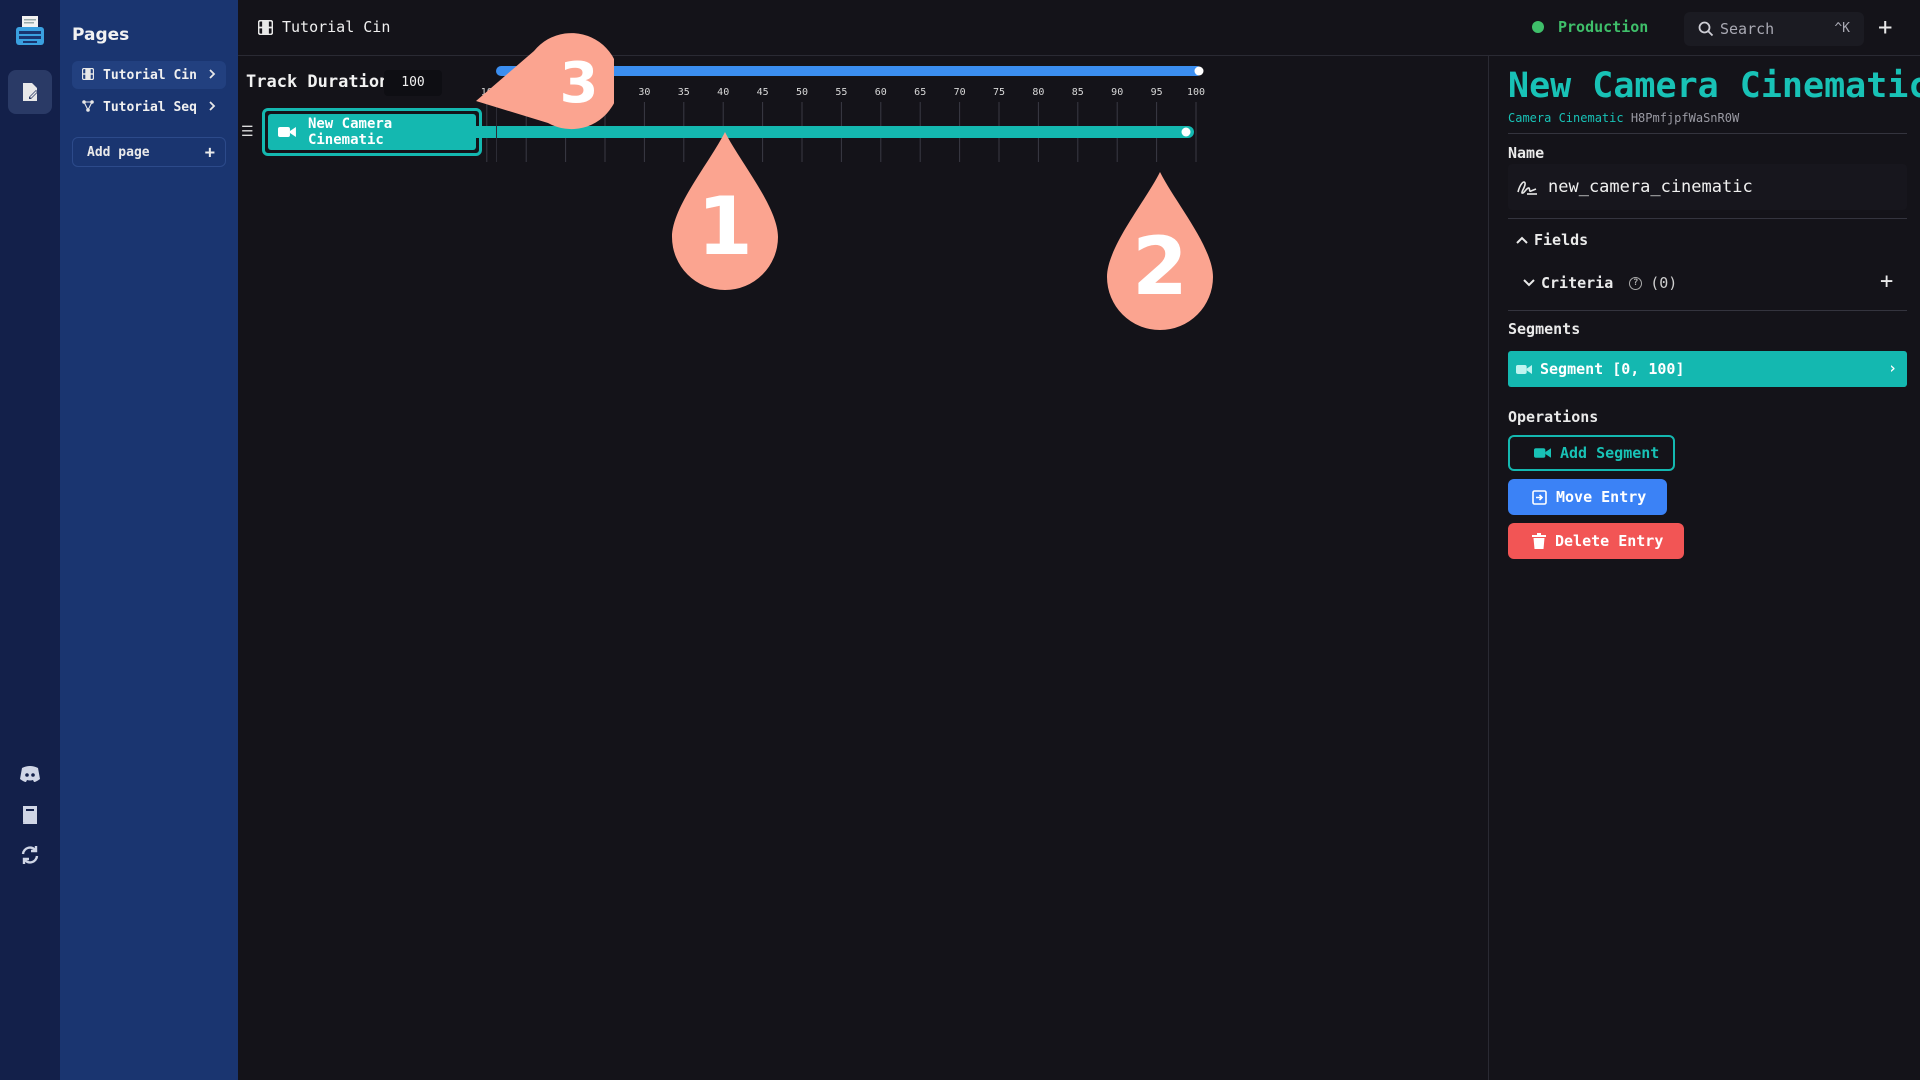 The height and width of the screenshot is (1080, 1920). Describe the element at coordinates (30, 31) in the screenshot. I see `typewriter-logo-icon` at that location.